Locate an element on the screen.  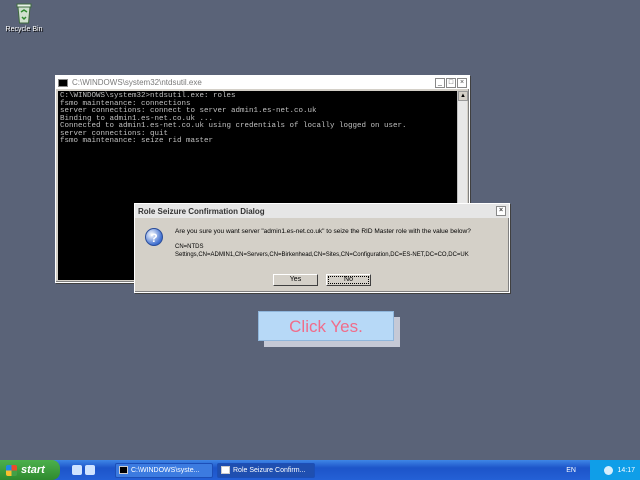
console-title: C:\WINDOWS\system32\ntdsutil.exe is located at coordinates (137, 82).